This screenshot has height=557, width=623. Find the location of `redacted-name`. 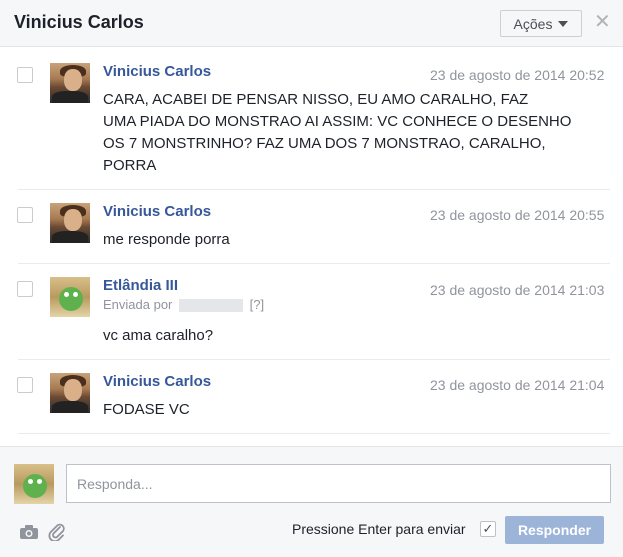

redacted-name is located at coordinates (211, 306).